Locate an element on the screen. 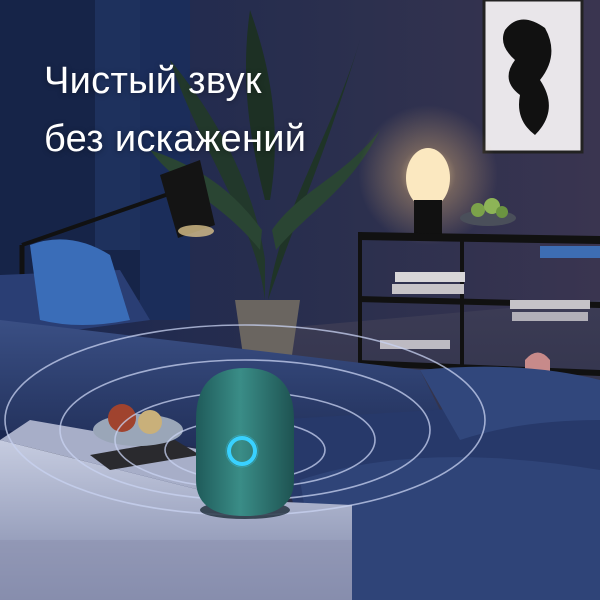 The height and width of the screenshot is (600, 600). headline: Чистый звук без искажений is located at coordinates (175, 110).